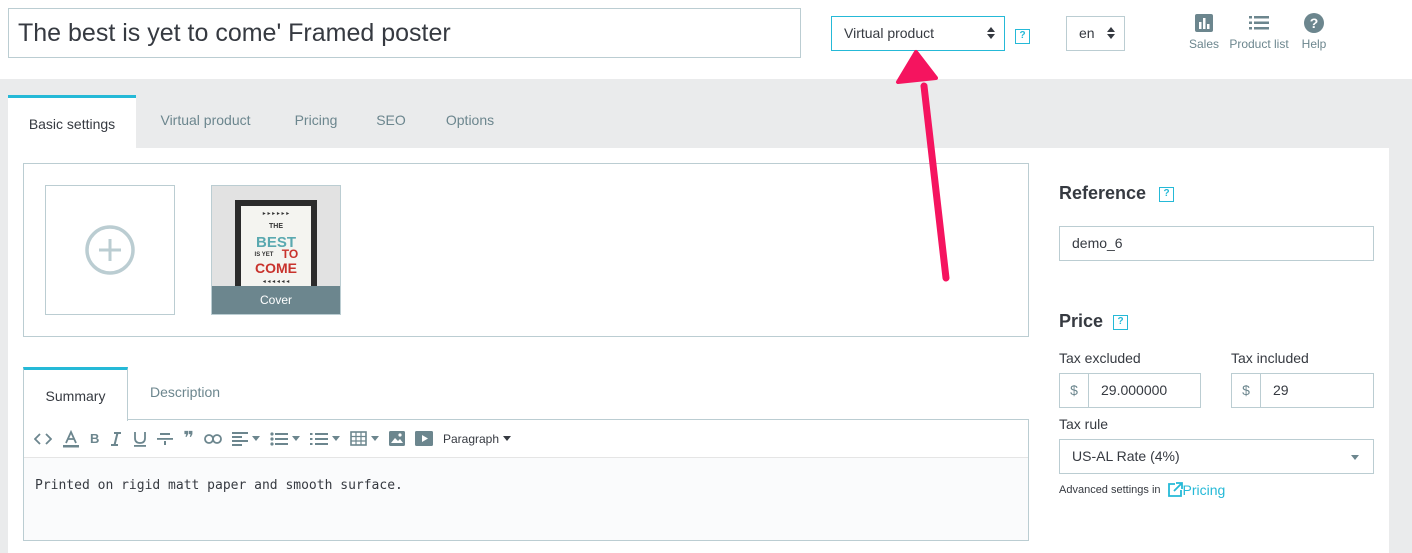  What do you see at coordinates (75, 394) in the screenshot?
I see `tab-summary: Summary` at bounding box center [75, 394].